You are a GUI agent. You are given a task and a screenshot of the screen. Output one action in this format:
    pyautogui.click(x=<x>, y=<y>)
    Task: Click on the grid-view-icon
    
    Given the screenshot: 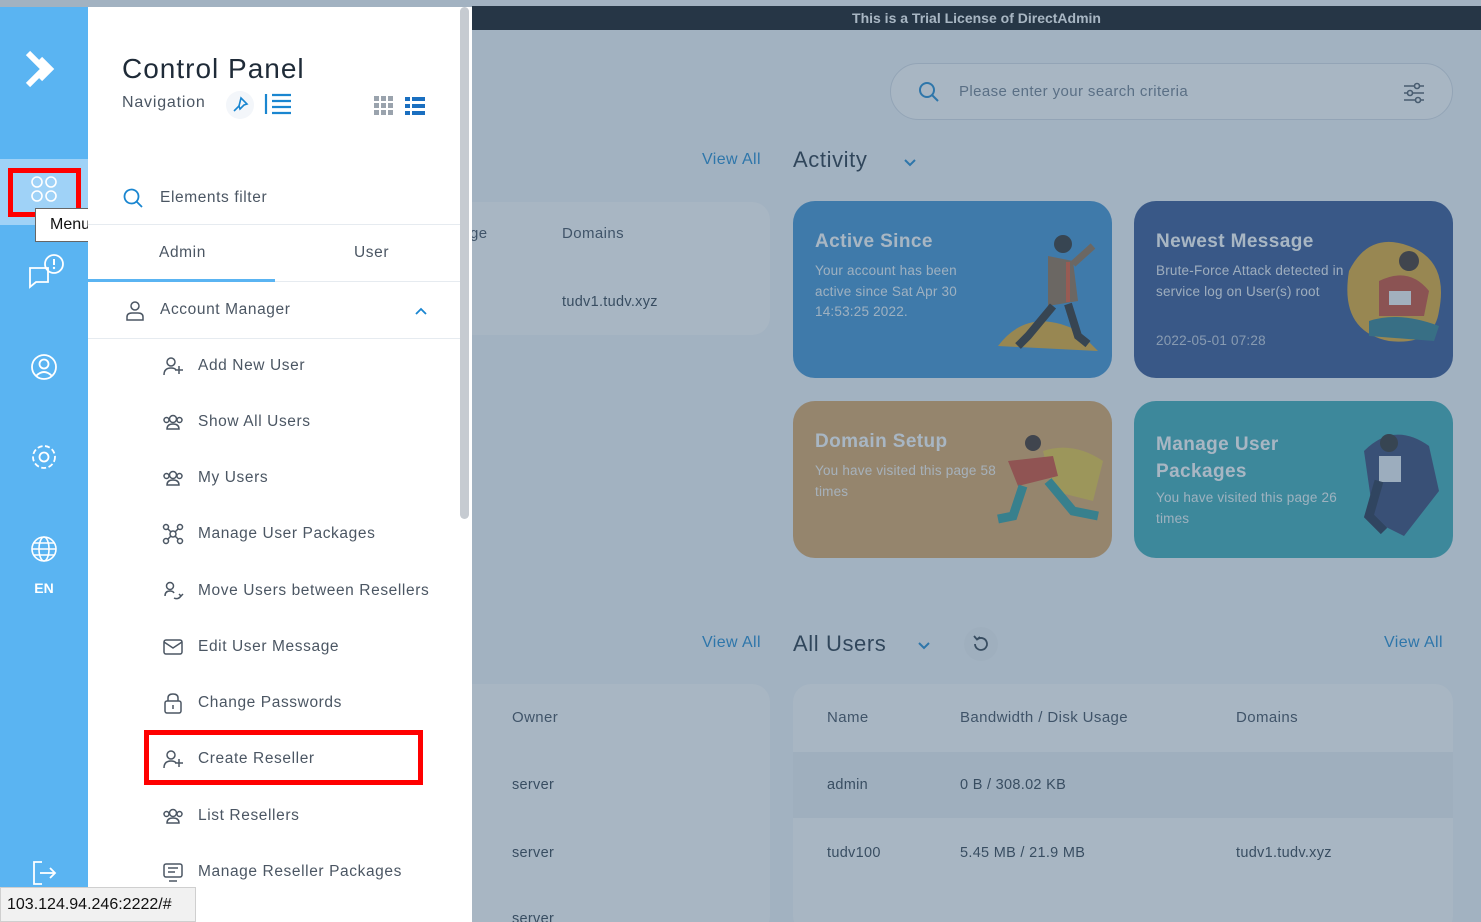 What is the action you would take?
    pyautogui.click(x=384, y=106)
    